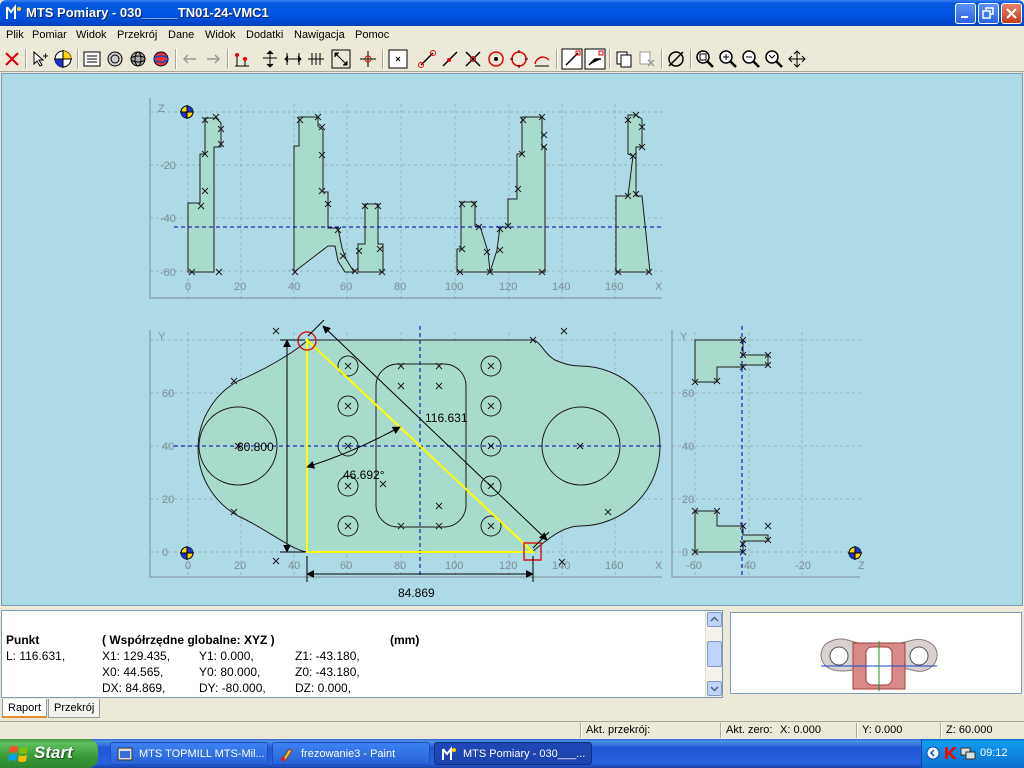 This screenshot has height=768, width=1024. Describe the element at coordinates (316, 59) in the screenshot. I see `dim-symmetric-icon` at that location.